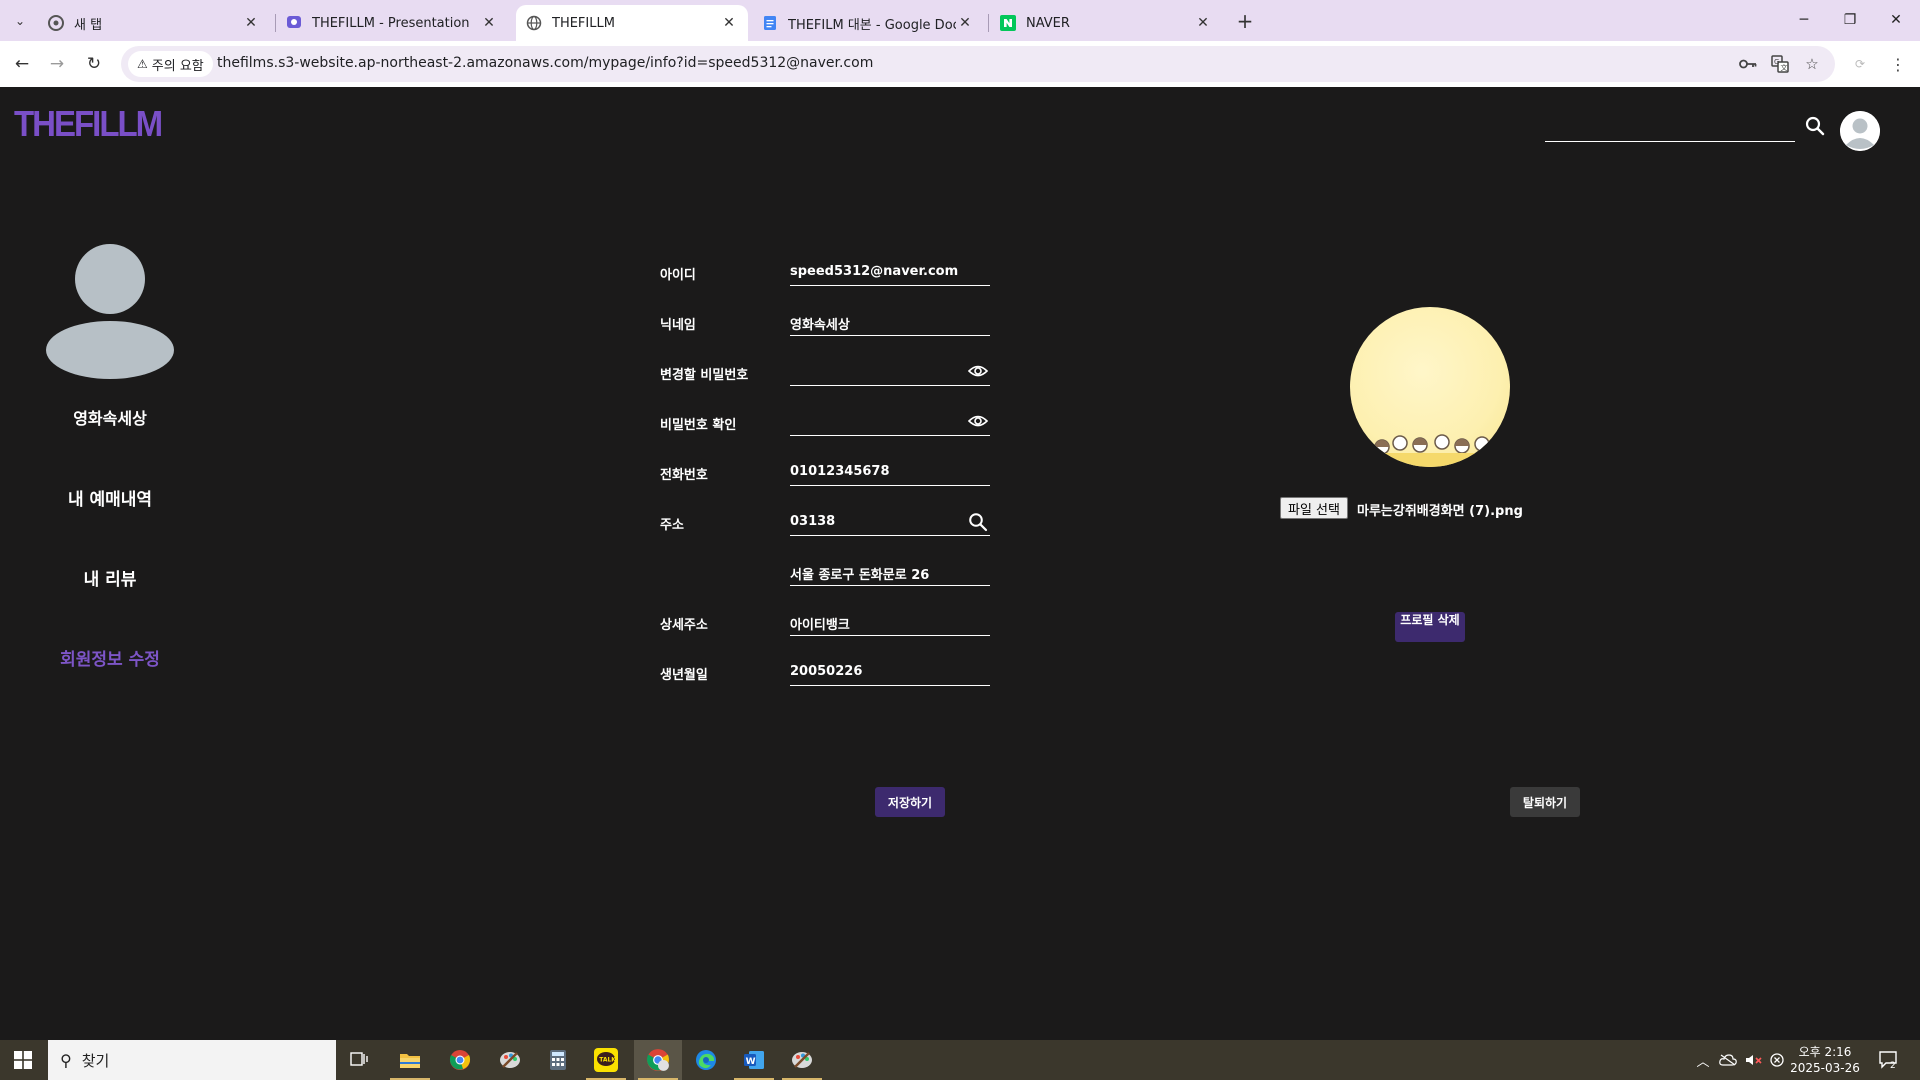  I want to click on forward-arrow-icon: →, so click(57, 64).